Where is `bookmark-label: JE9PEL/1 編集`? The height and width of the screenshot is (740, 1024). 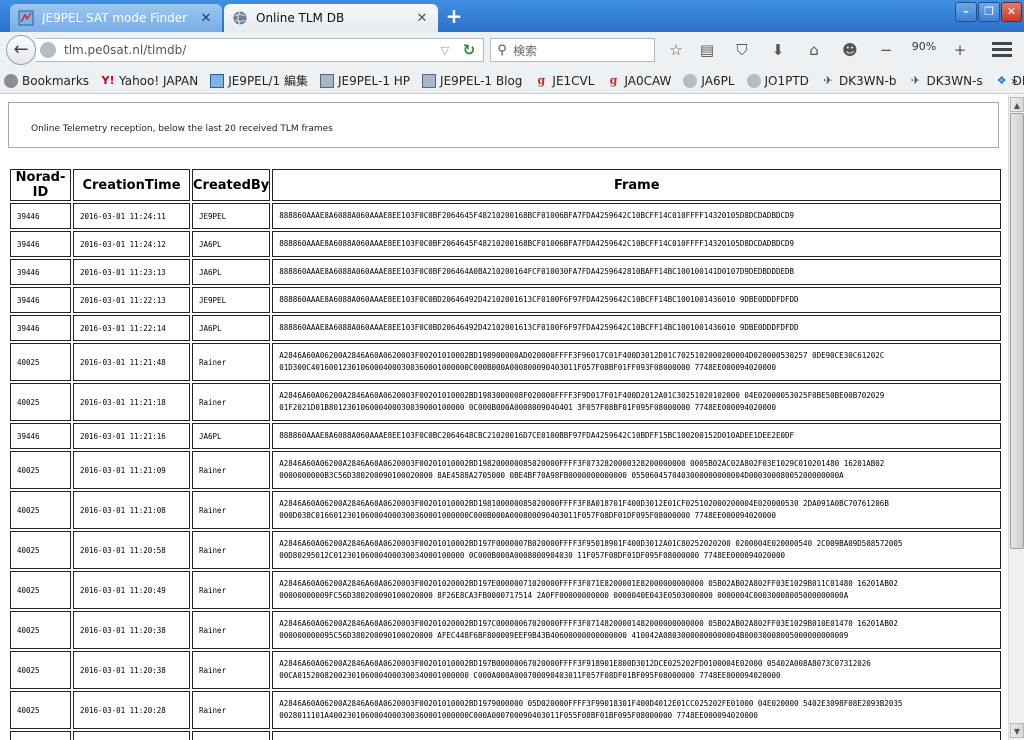
bookmark-label: JE9PEL/1 編集 is located at coordinates (268, 81).